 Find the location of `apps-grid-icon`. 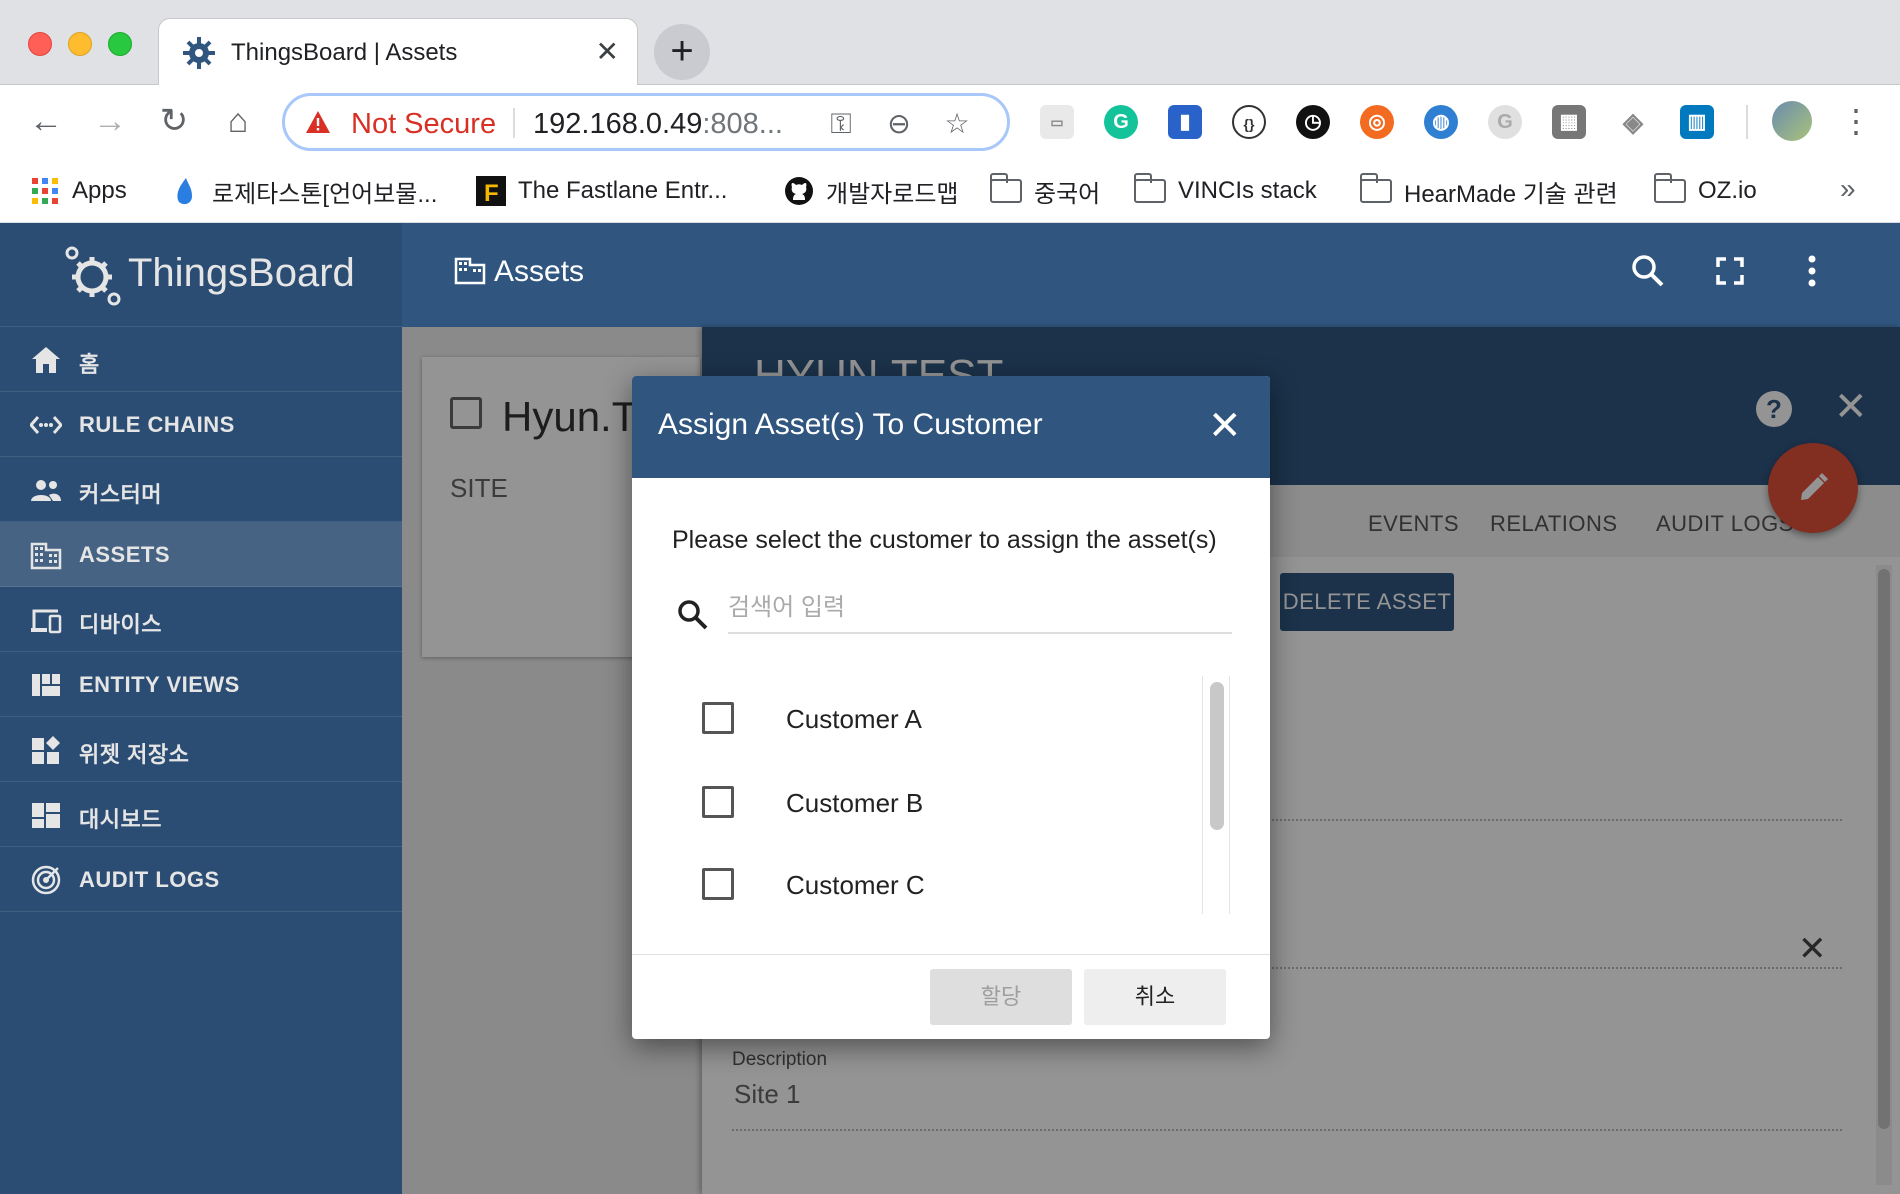

apps-grid-icon is located at coordinates (45, 191).